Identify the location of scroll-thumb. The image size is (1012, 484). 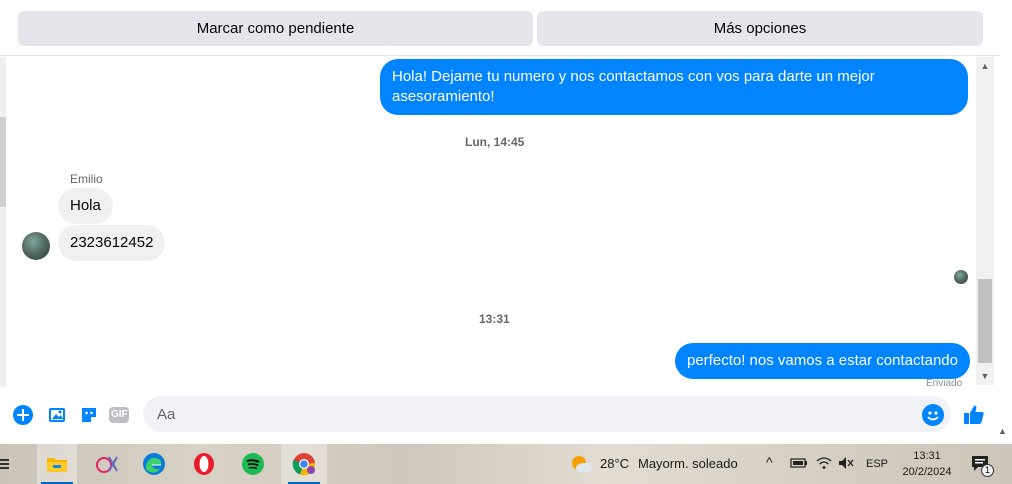
(985, 321).